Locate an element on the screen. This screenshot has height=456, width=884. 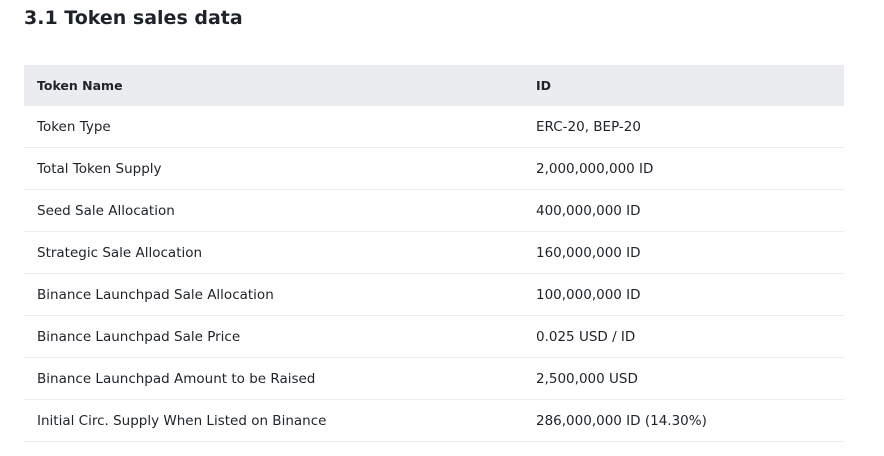
row-label: Binance Launchpad Sale Price is located at coordinates (273, 336).